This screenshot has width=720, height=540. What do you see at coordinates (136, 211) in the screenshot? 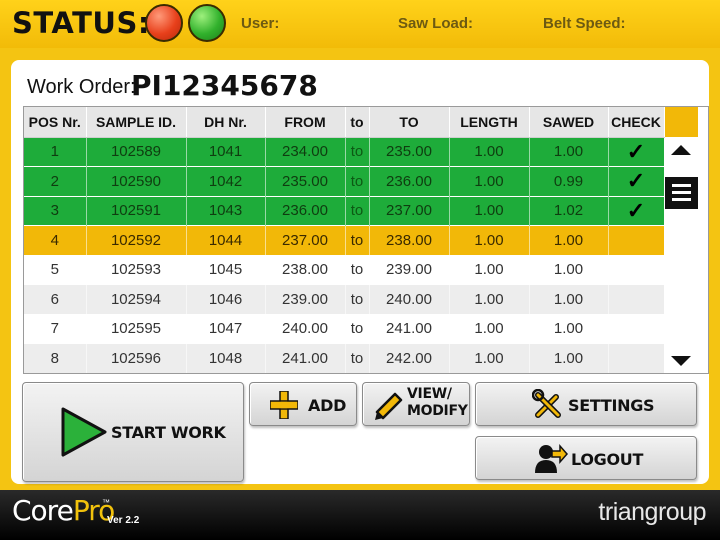
I see `cell-sample-id: 102591` at bounding box center [136, 211].